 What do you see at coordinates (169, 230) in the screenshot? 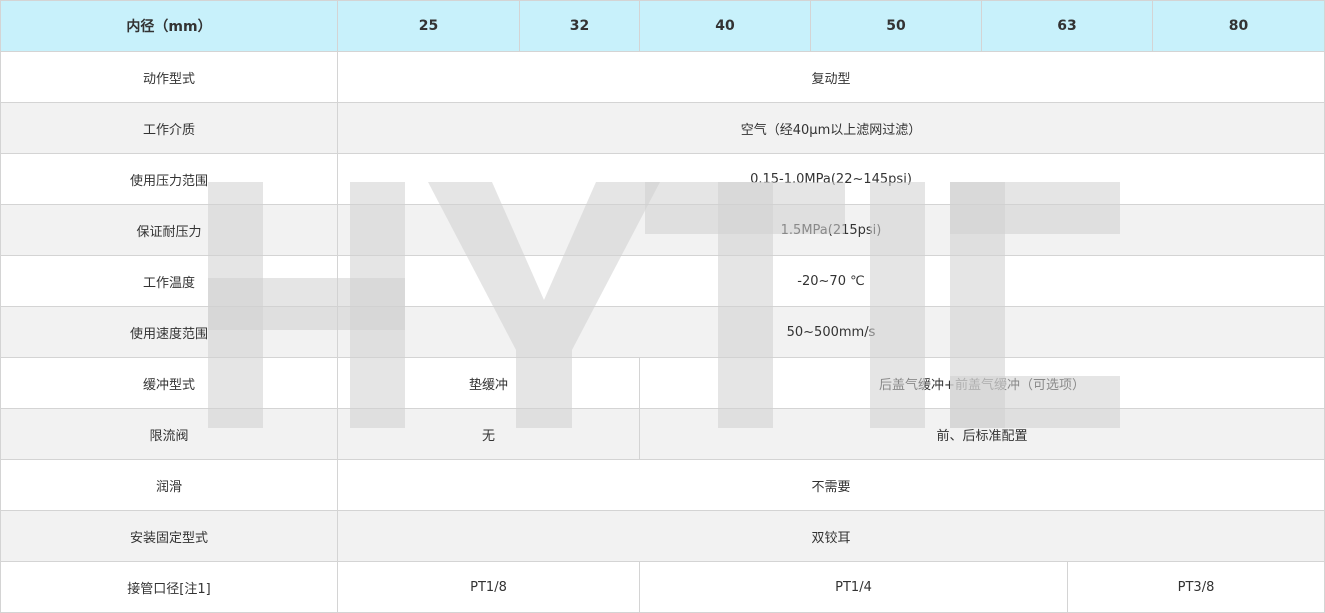
I see `row-label-proof-pressure: 保证耐压力` at bounding box center [169, 230].